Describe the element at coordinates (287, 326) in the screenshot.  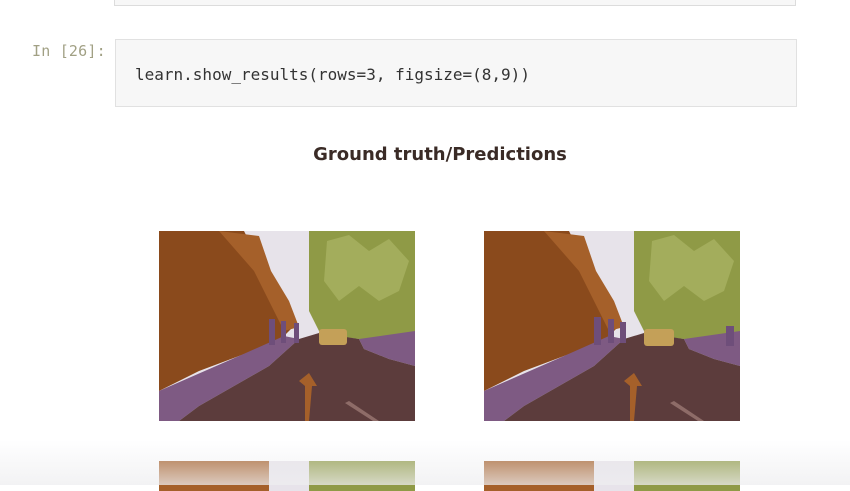
I see `ground-truth-image` at that location.